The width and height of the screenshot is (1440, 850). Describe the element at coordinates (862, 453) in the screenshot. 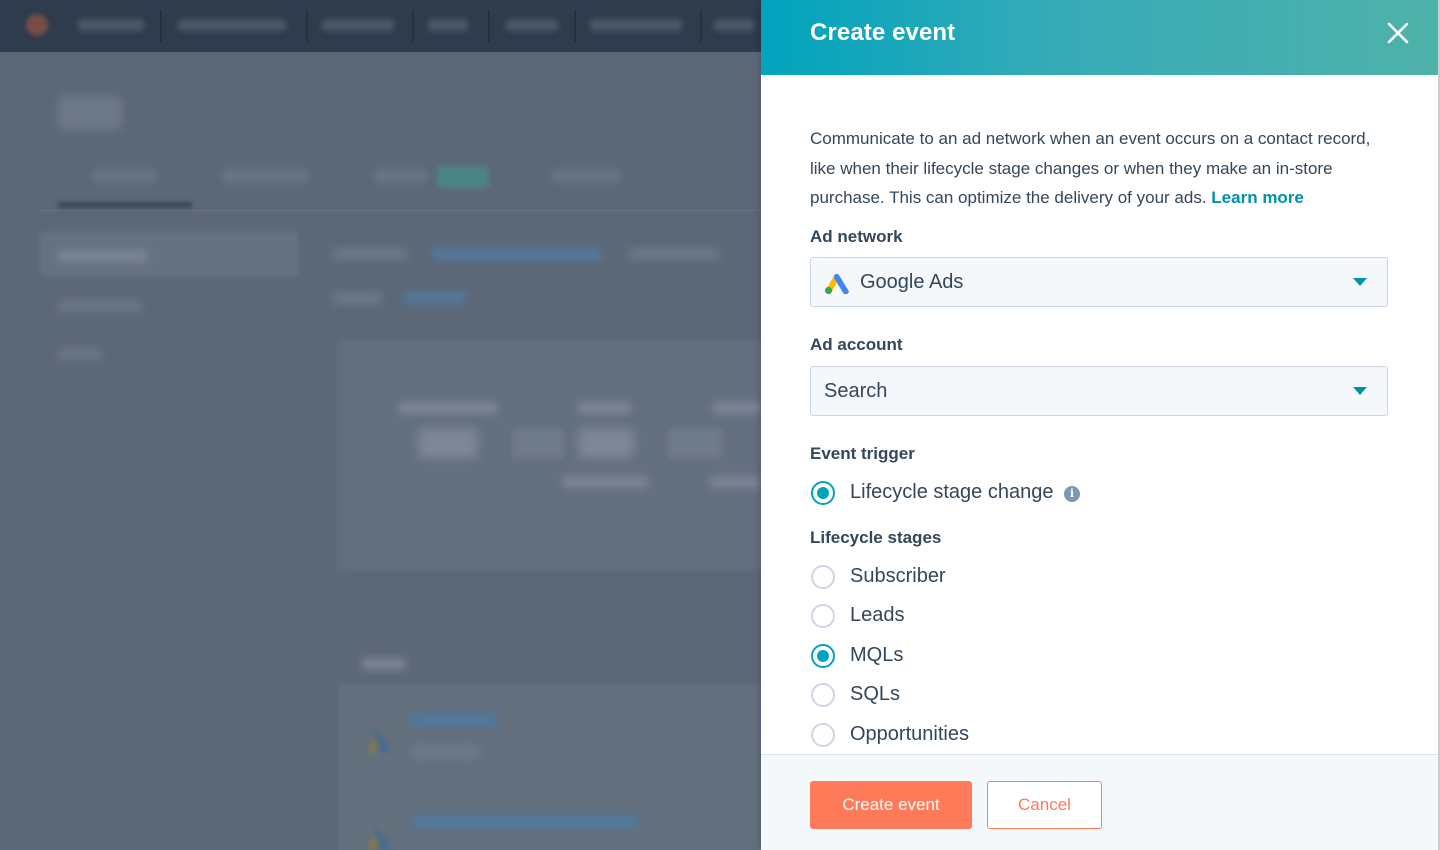

I see `event-trigger-label: Event trigger` at that location.